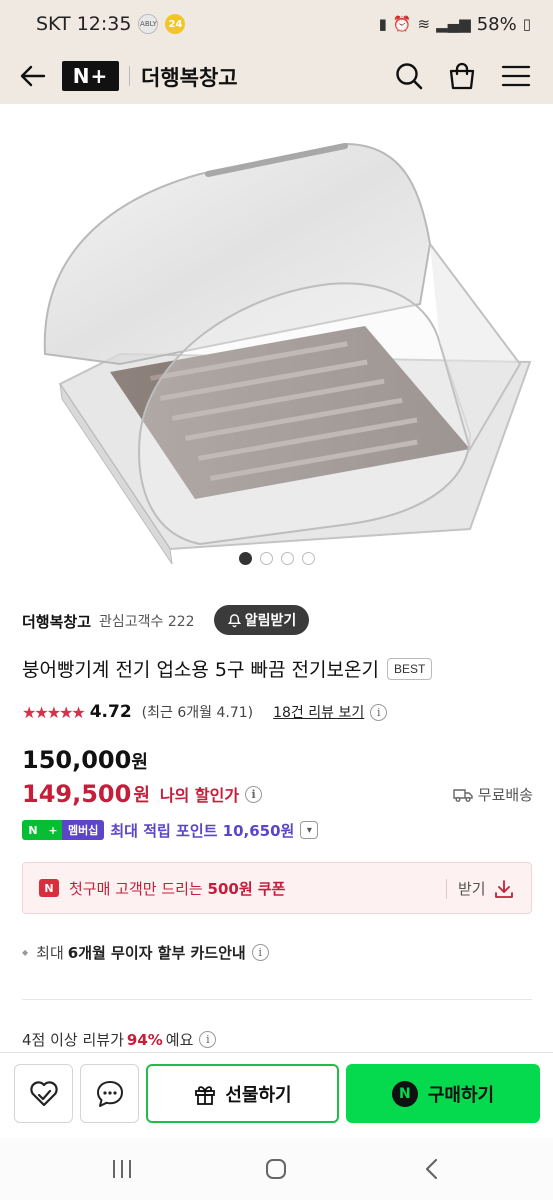 This screenshot has width=553, height=1200. Describe the element at coordinates (33, 830) in the screenshot. I see `naver-n-icon: N` at that location.